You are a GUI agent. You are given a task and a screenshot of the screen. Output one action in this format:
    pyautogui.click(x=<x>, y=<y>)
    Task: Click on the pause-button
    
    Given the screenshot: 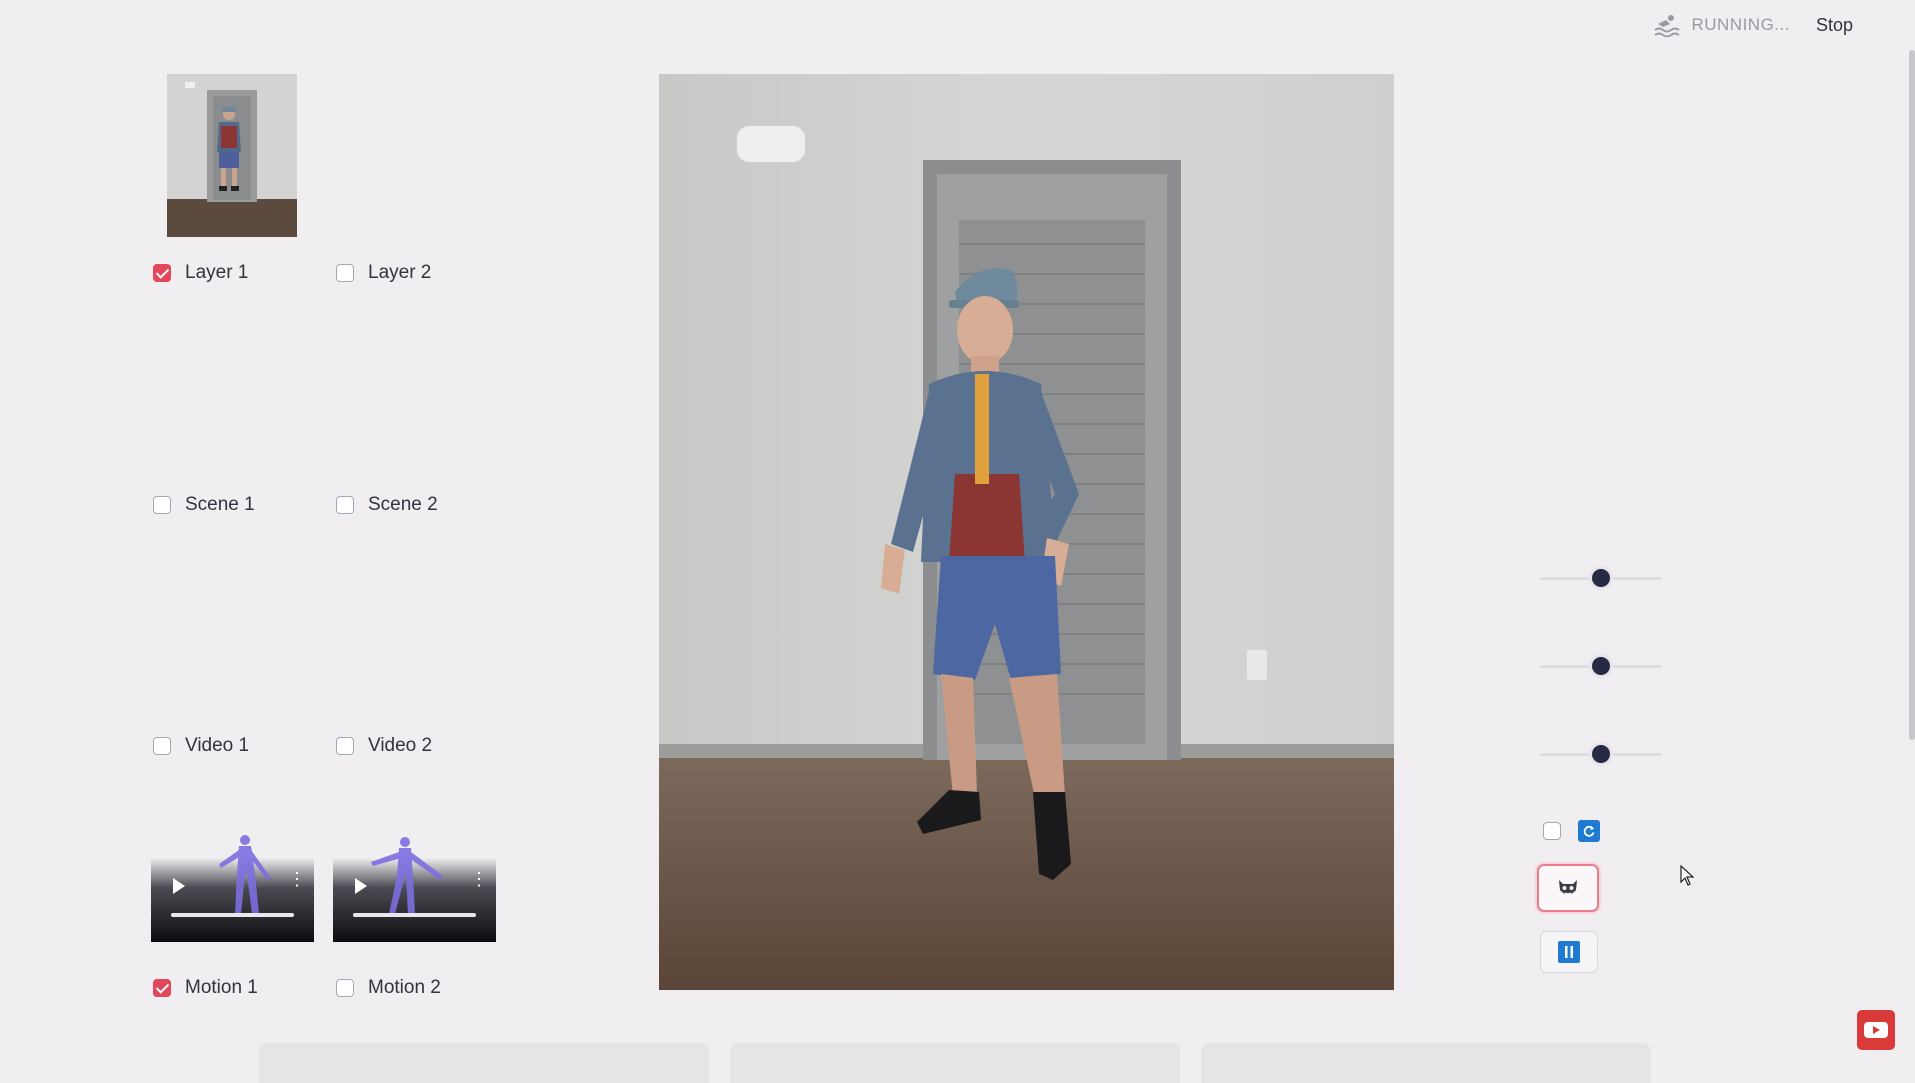 What is the action you would take?
    pyautogui.click(x=1569, y=952)
    